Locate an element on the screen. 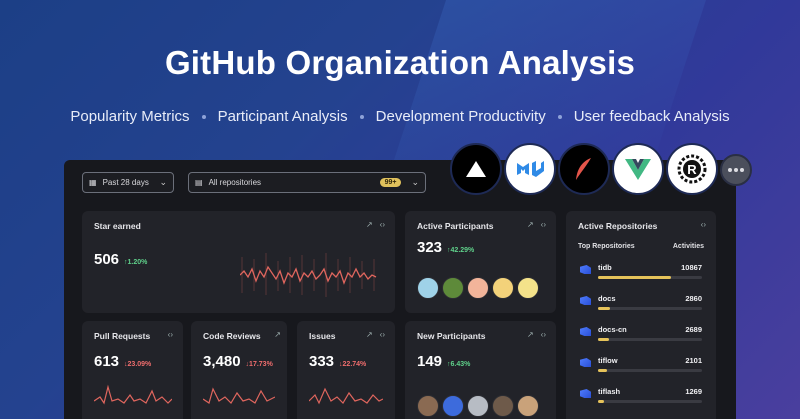  metric-value: 506 is located at coordinates (107, 259).